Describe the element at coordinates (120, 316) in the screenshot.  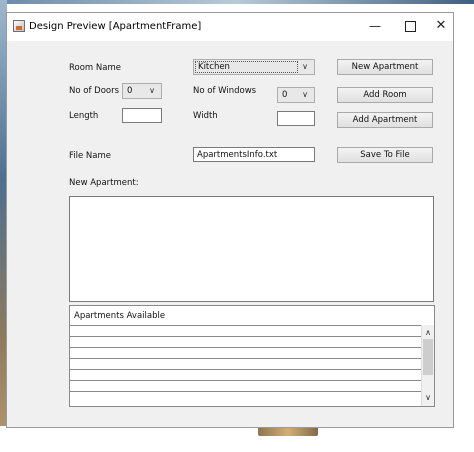
I see `table-header: Apartments Available` at that location.